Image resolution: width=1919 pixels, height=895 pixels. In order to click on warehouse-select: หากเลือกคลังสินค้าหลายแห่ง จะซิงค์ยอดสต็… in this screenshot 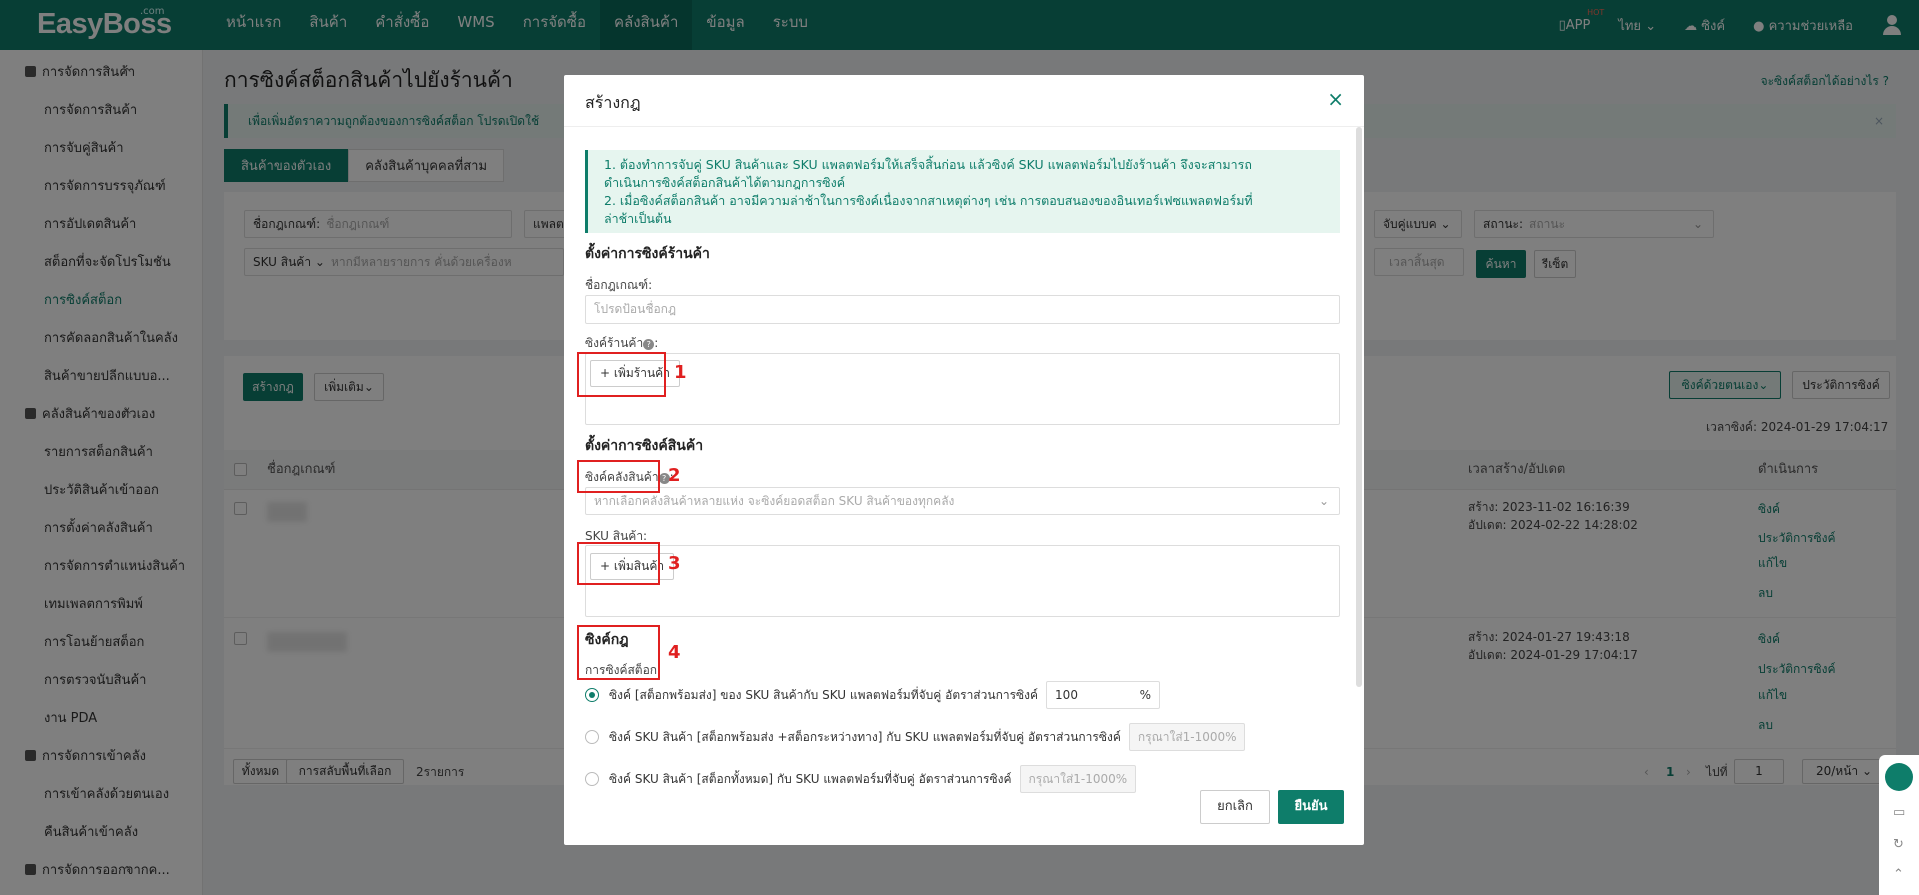, I will do `click(962, 501)`.